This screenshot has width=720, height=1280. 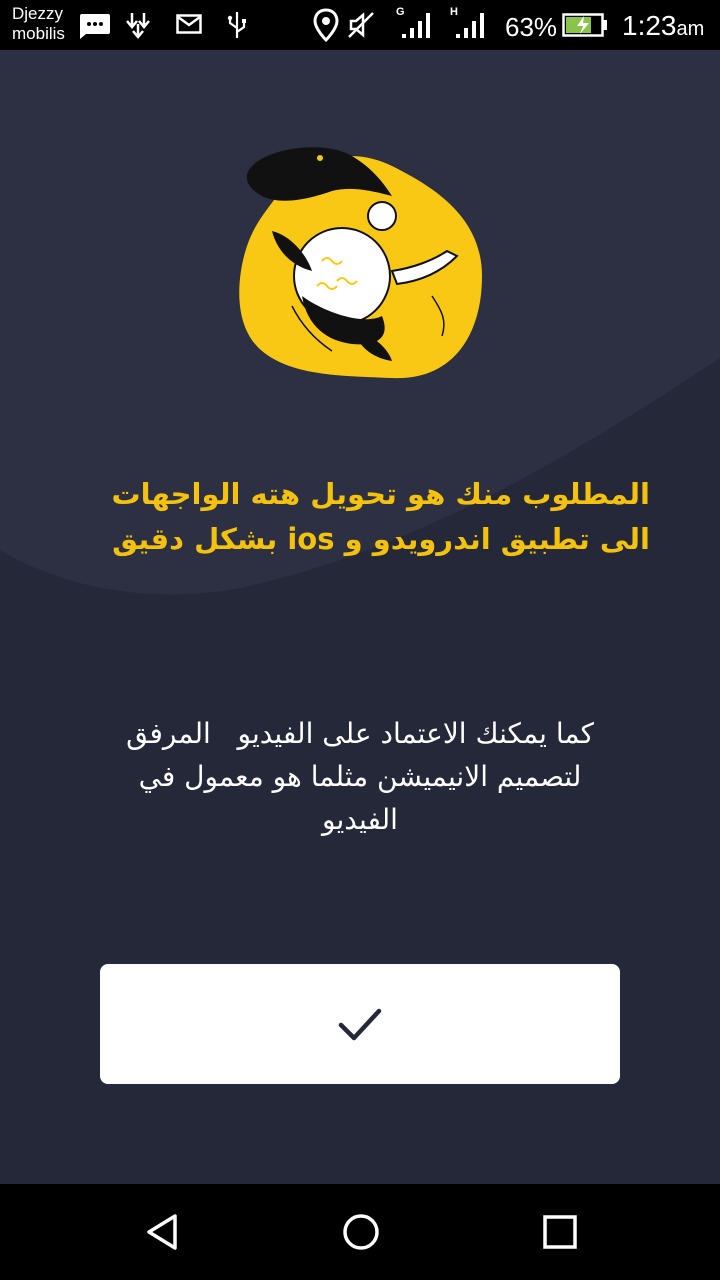 What do you see at coordinates (138, 26) in the screenshot?
I see `download-icon` at bounding box center [138, 26].